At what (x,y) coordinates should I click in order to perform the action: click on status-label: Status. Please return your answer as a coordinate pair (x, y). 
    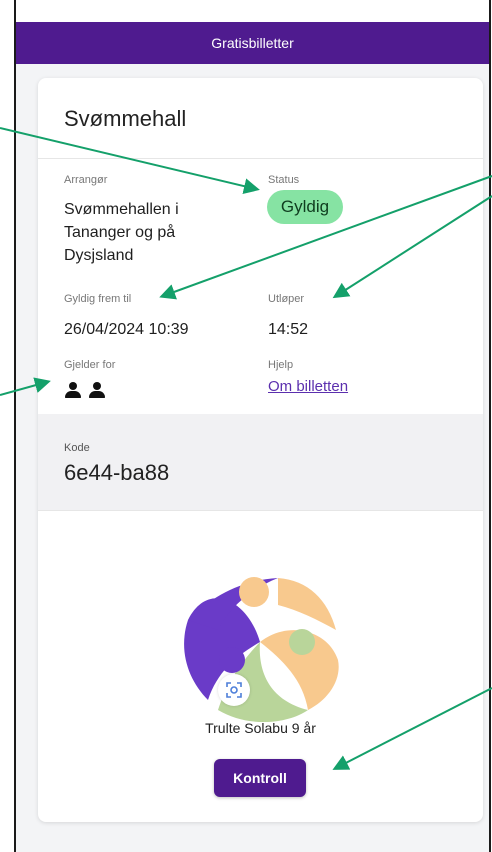
    Looking at the image, I should click on (284, 180).